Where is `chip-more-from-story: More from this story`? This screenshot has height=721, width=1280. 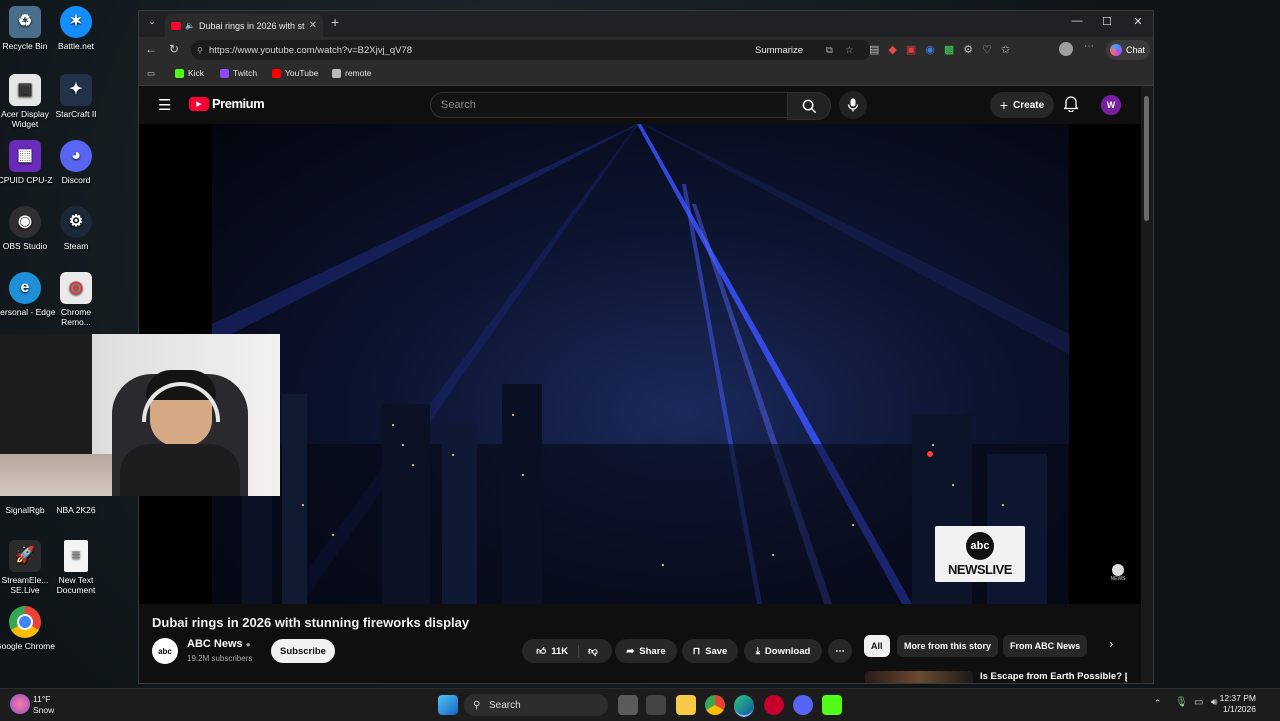 chip-more-from-story: More from this story is located at coordinates (948, 646).